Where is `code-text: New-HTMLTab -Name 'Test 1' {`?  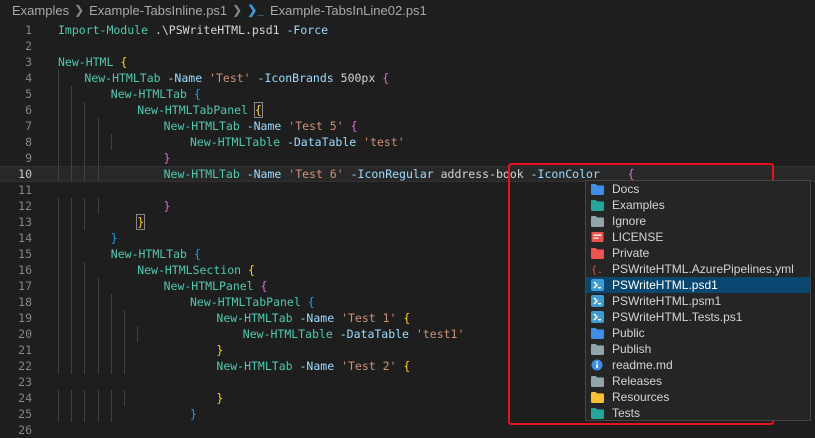
code-text: New-HTMLTab -Name 'Test 1' { is located at coordinates (313, 318).